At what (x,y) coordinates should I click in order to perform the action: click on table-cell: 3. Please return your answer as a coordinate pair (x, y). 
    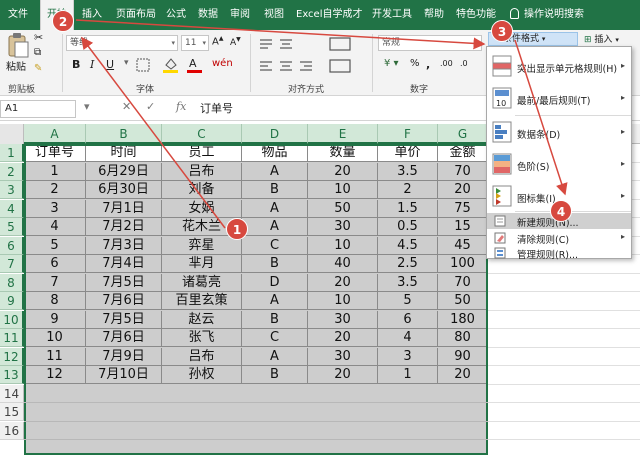
    Looking at the image, I should click on (55, 208).